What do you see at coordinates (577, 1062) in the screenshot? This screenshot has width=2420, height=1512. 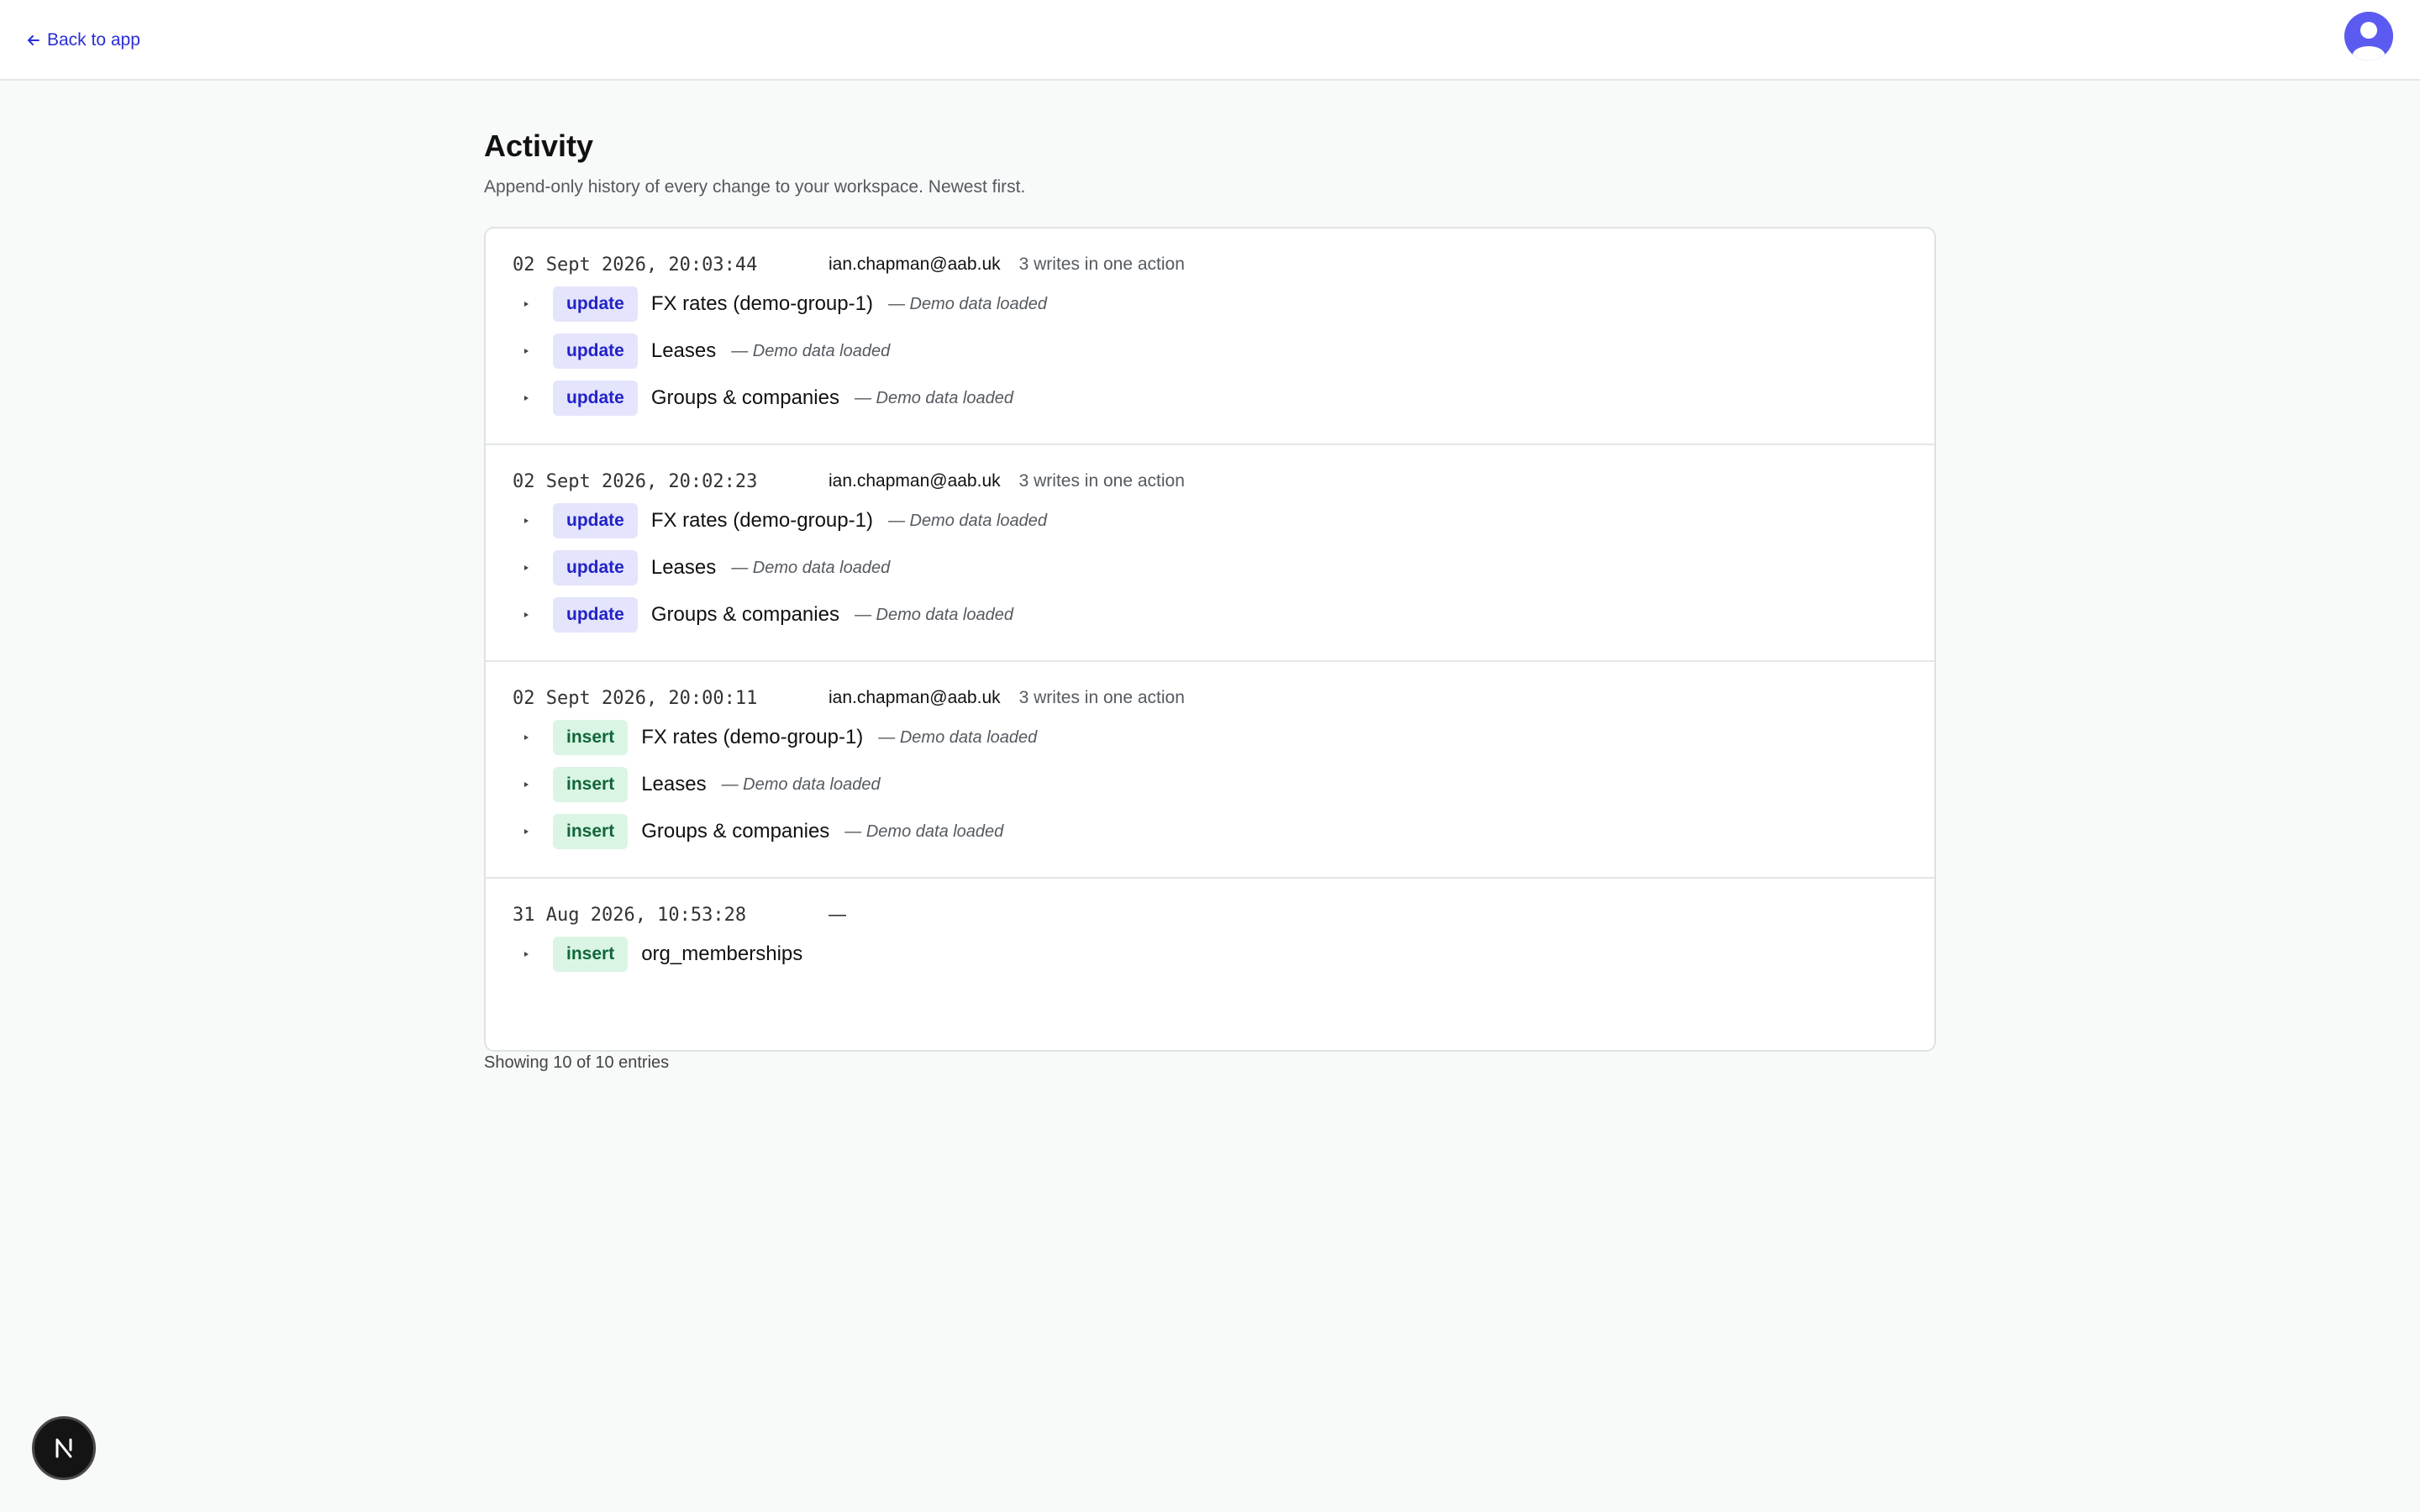 I see `entries-count: Showing 10 of 10 entries` at bounding box center [577, 1062].